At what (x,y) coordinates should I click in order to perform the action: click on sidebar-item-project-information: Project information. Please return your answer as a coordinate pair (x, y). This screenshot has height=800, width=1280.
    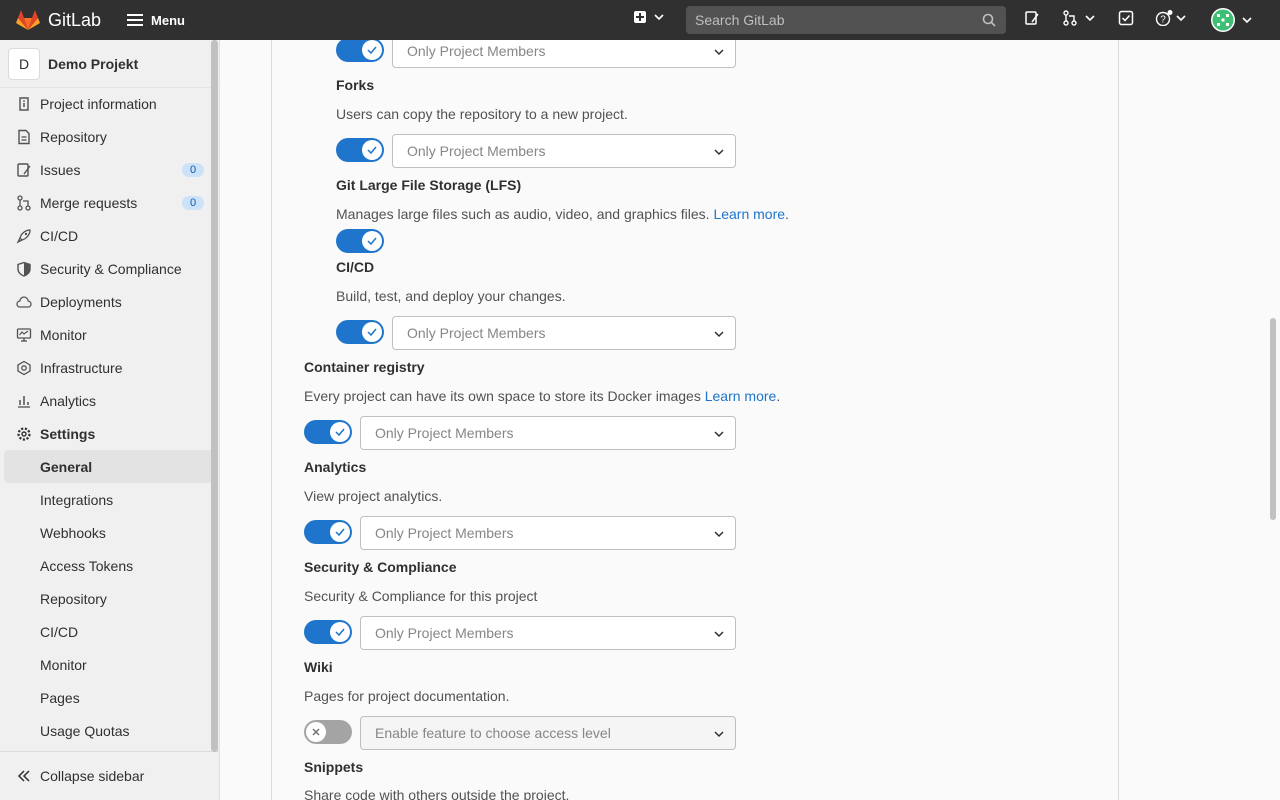
    Looking at the image, I should click on (109, 103).